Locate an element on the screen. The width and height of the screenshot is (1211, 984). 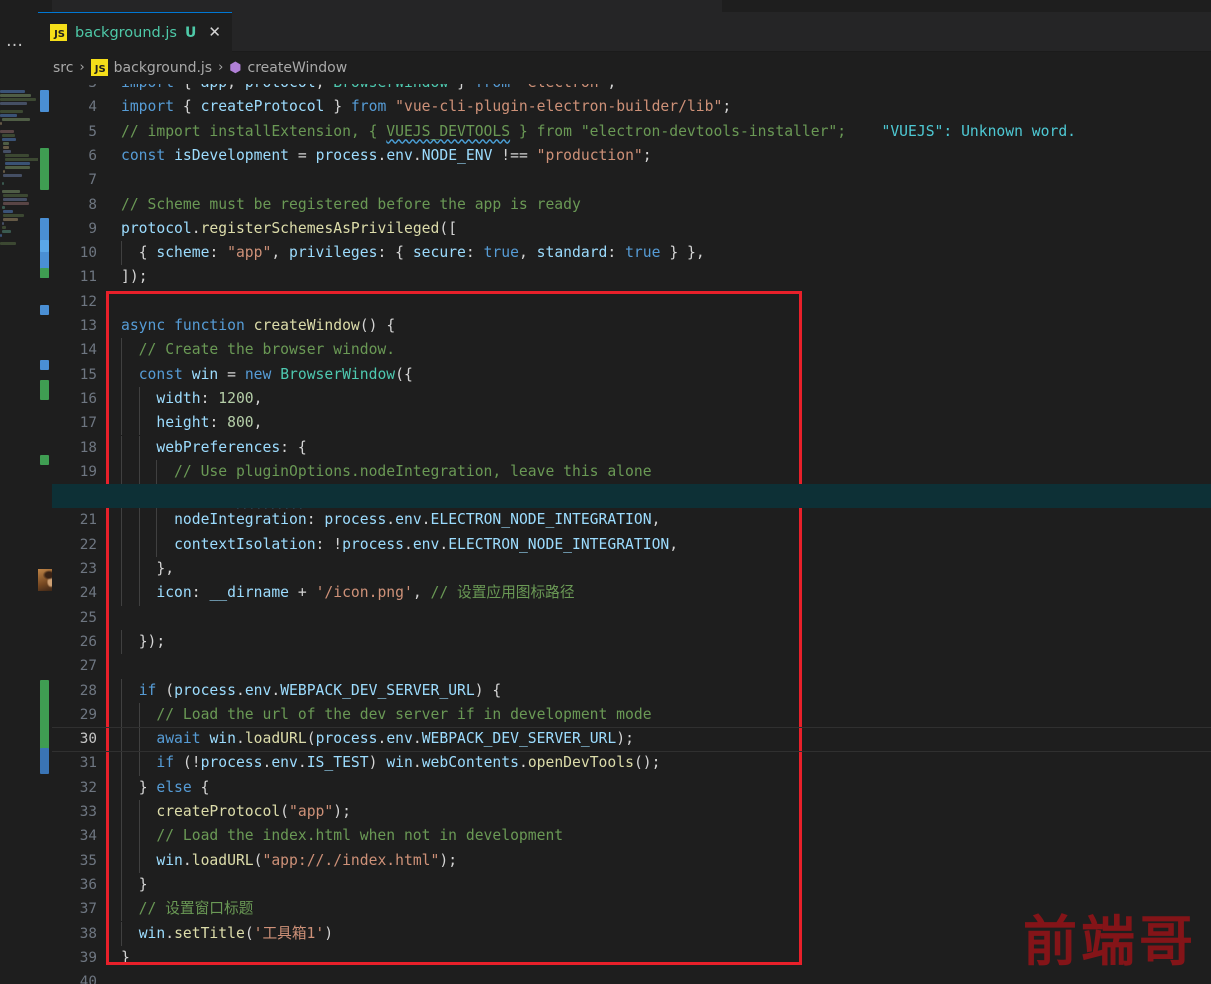
code-line: 26 }); is located at coordinates (631, 642).